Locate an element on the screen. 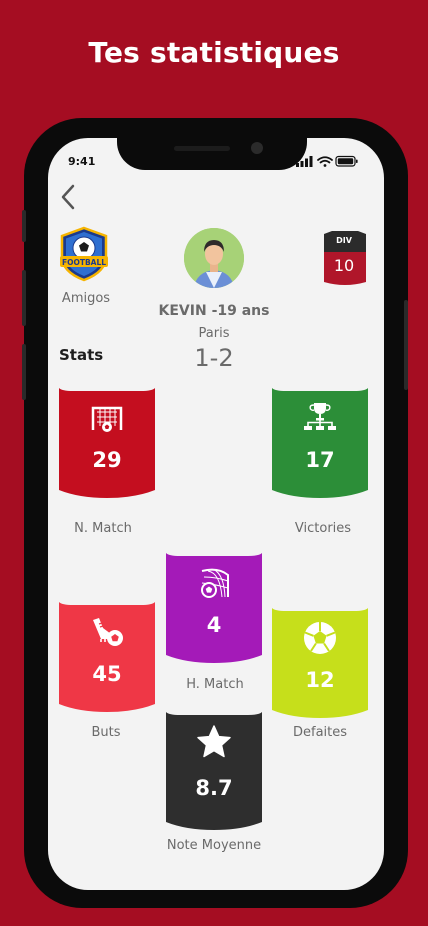 Image resolution: width=428 pixels, height=926 pixels. phone-notch is located at coordinates (212, 144).